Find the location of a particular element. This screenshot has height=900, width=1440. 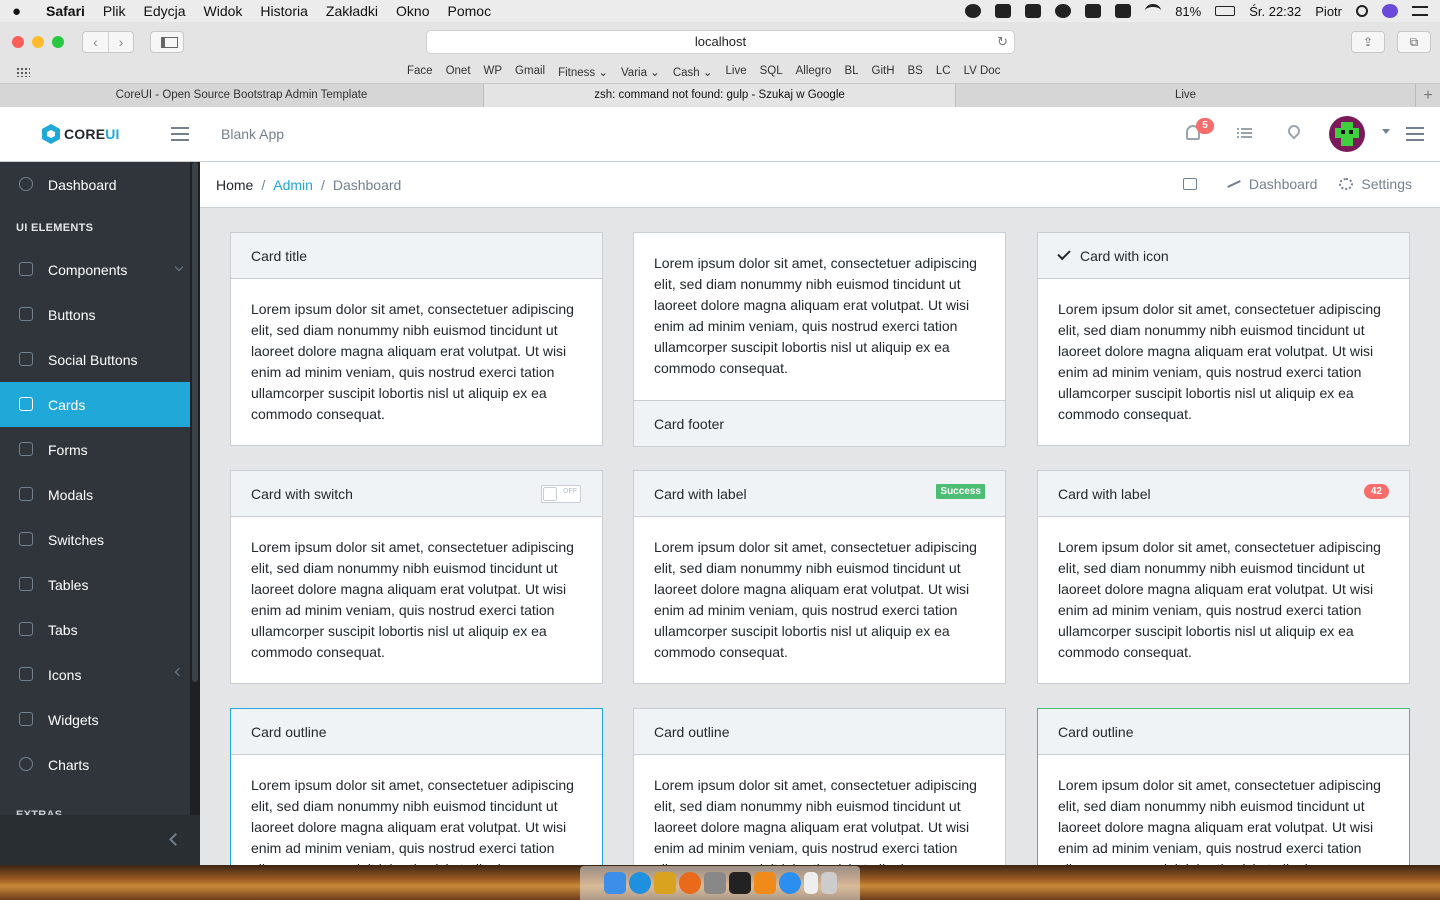

notification-center-icon is located at coordinates (1420, 11).